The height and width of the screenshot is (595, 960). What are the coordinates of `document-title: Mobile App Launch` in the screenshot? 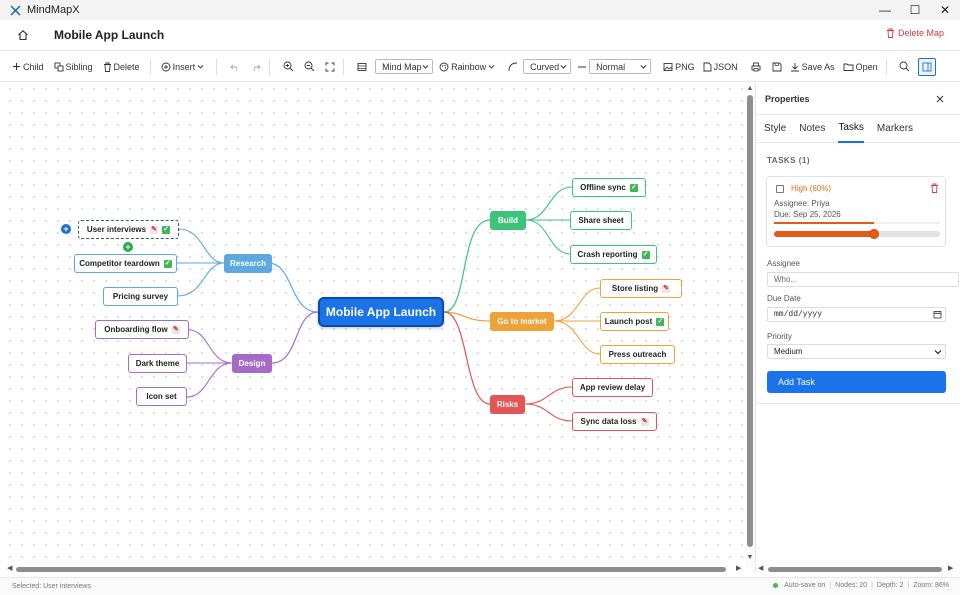 It's located at (109, 35).